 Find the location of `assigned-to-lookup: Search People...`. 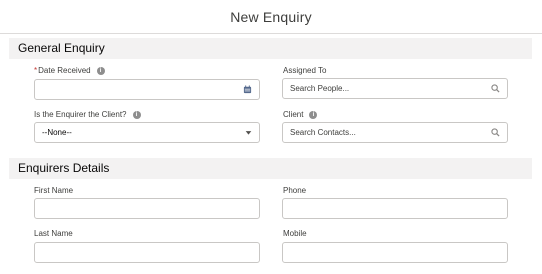

assigned-to-lookup: Search People... is located at coordinates (395, 88).